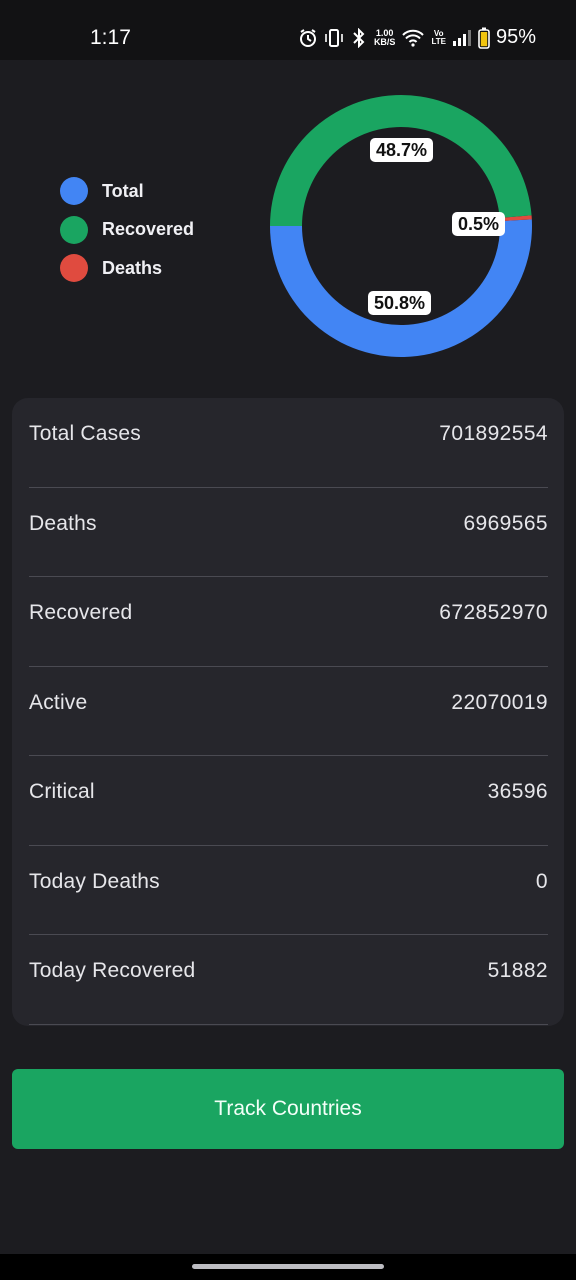  What do you see at coordinates (288, 1109) in the screenshot?
I see `track-countries-button: Track Countries` at bounding box center [288, 1109].